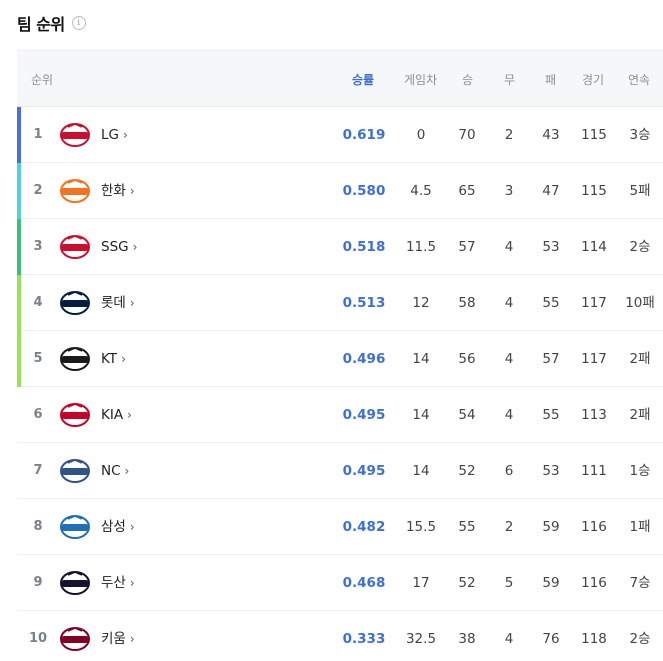  What do you see at coordinates (640, 135) in the screenshot?
I see `streak: 3승` at bounding box center [640, 135].